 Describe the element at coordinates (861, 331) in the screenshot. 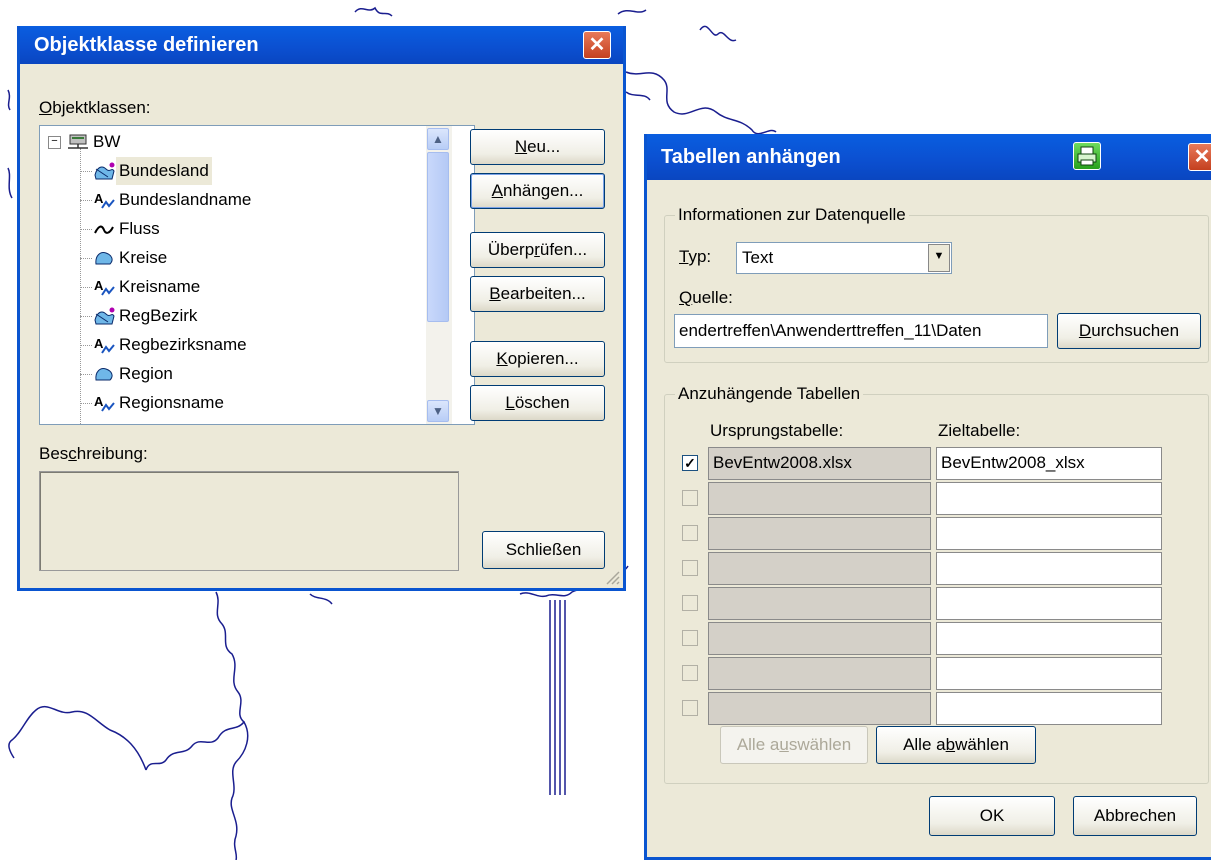

I see `quelle-input` at that location.